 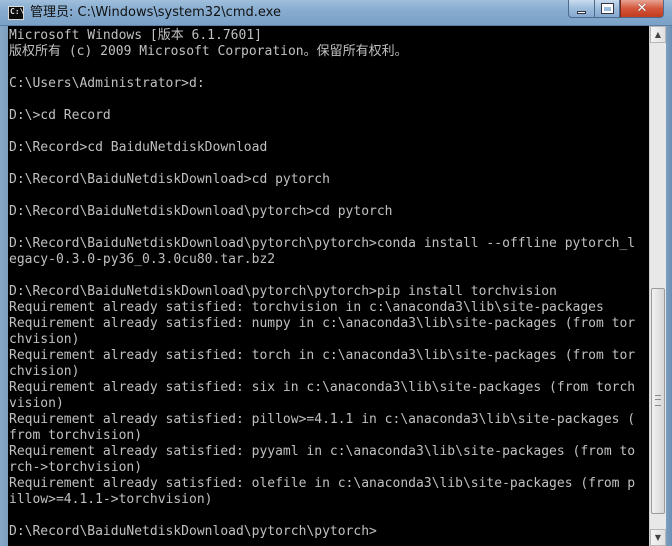 What do you see at coordinates (669, 286) in the screenshot?
I see `window-right-border` at bounding box center [669, 286].